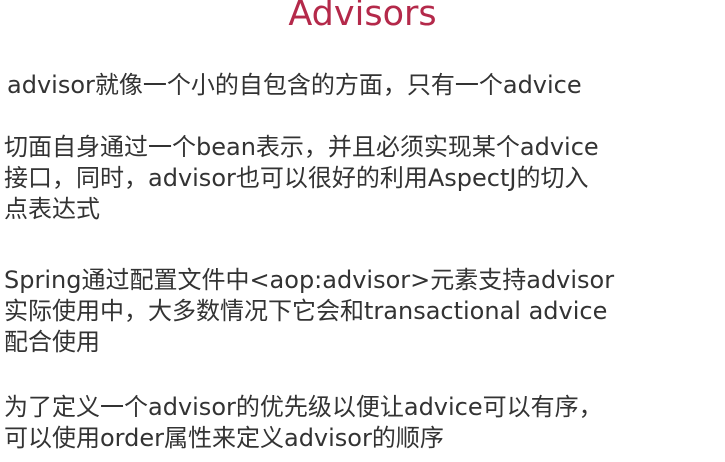 This screenshot has width=725, height=462. Describe the element at coordinates (52, 342) in the screenshot. I see `paragraph-line: 配合使用` at that location.